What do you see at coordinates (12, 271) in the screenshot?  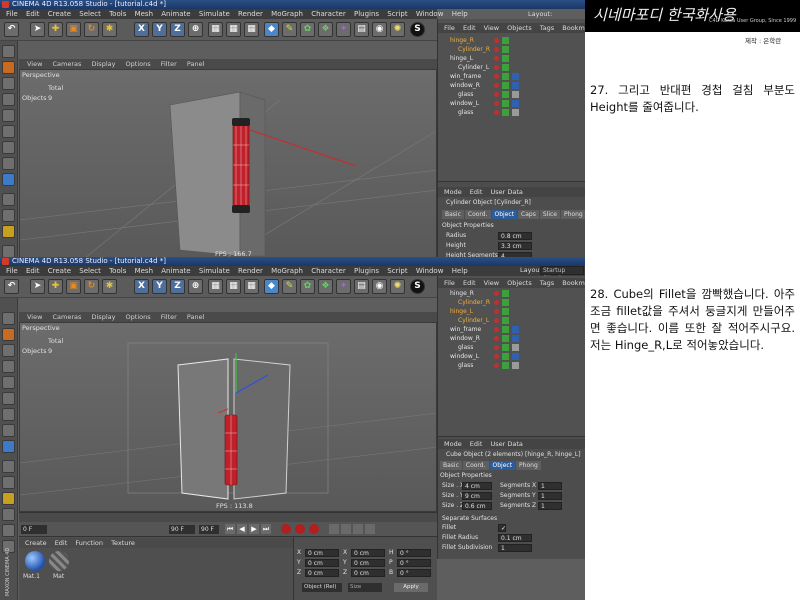 I see `menu-file: File` at bounding box center [12, 271].